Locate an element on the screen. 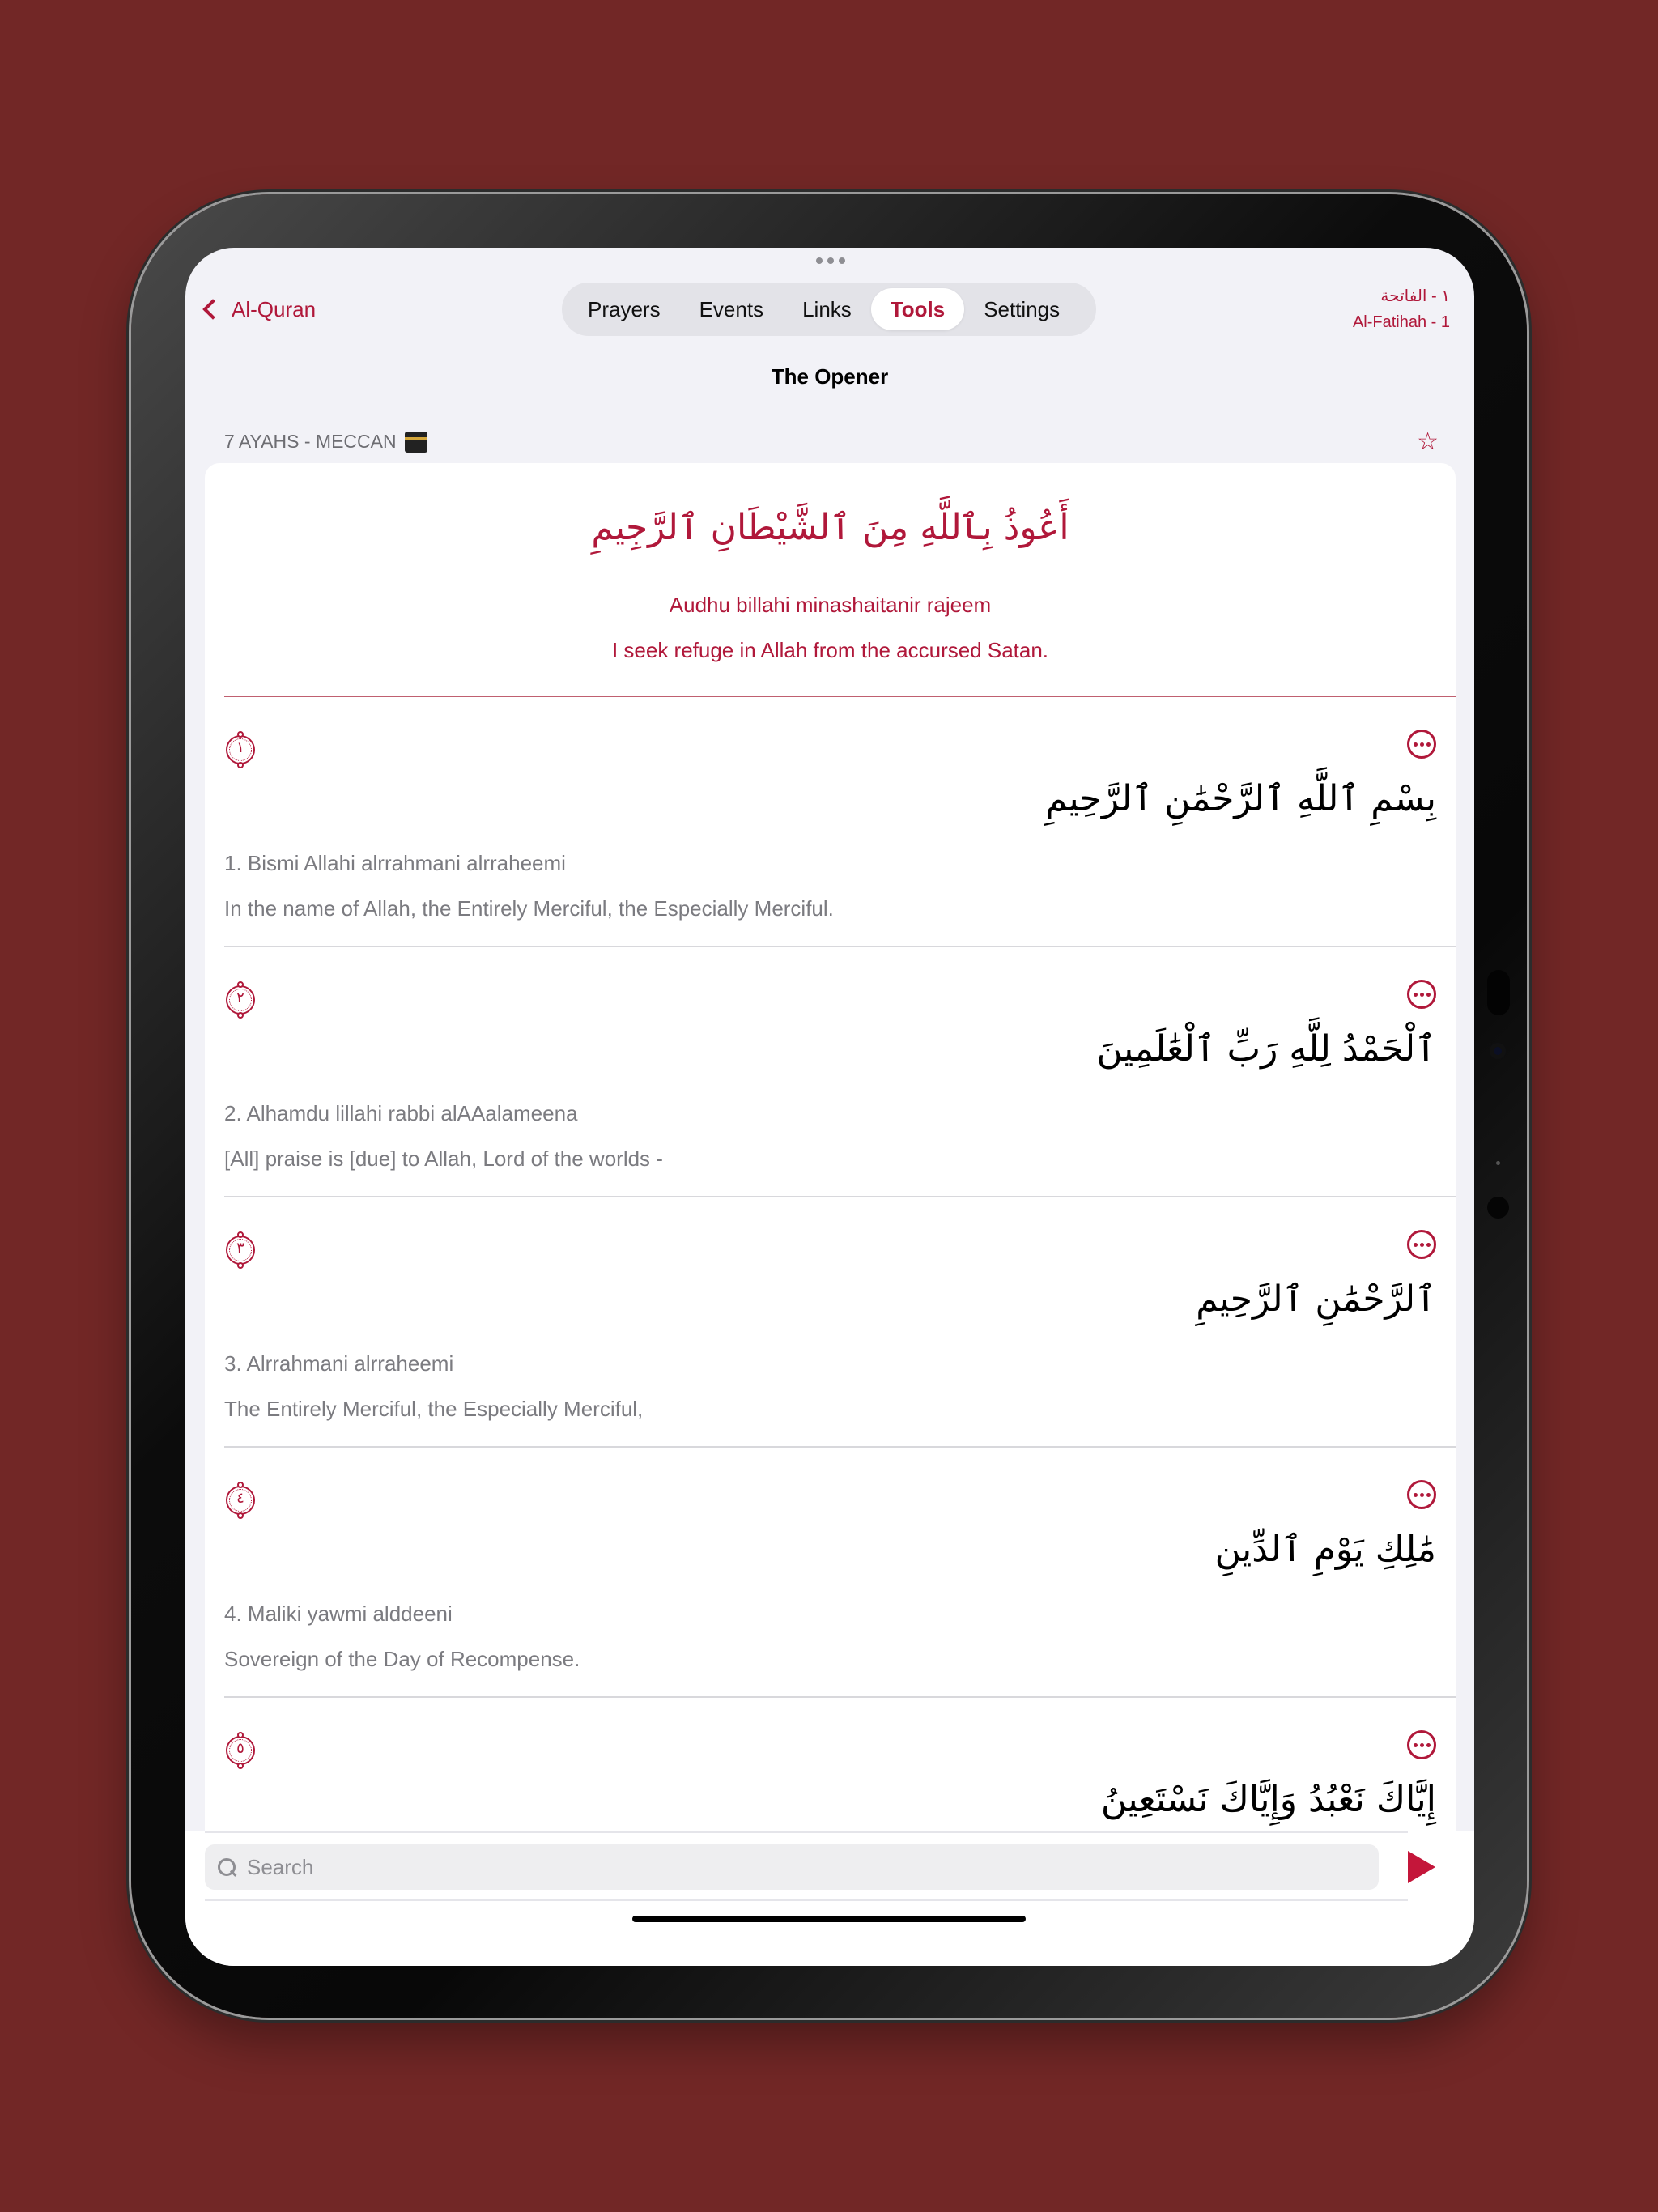 The height and width of the screenshot is (2212, 1658). ayah-number-badge: ٣ is located at coordinates (240, 1250).